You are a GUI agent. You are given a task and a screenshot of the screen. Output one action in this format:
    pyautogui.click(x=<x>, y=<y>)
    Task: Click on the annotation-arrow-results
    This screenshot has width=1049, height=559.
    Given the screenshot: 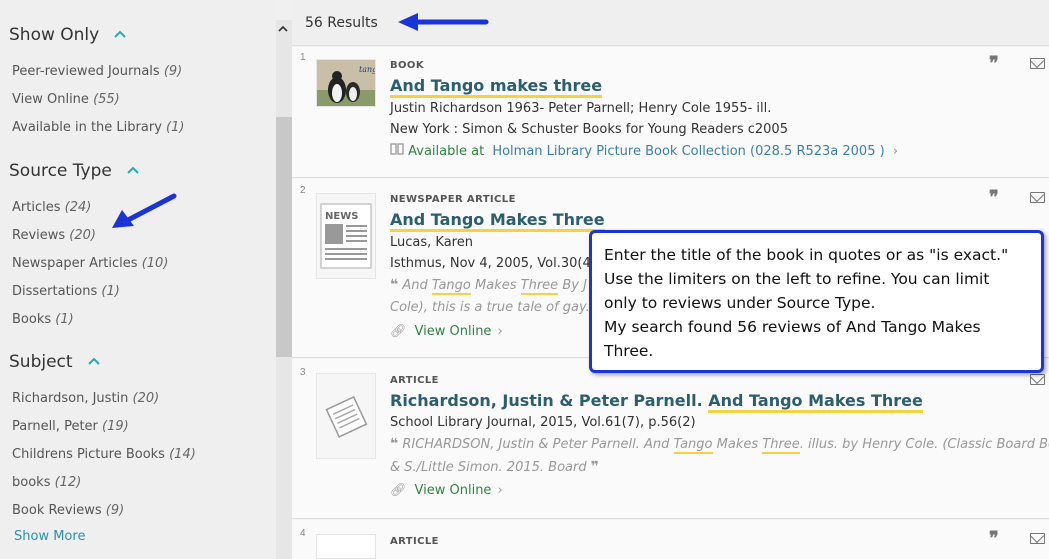 What is the action you would take?
    pyautogui.click(x=443, y=22)
    